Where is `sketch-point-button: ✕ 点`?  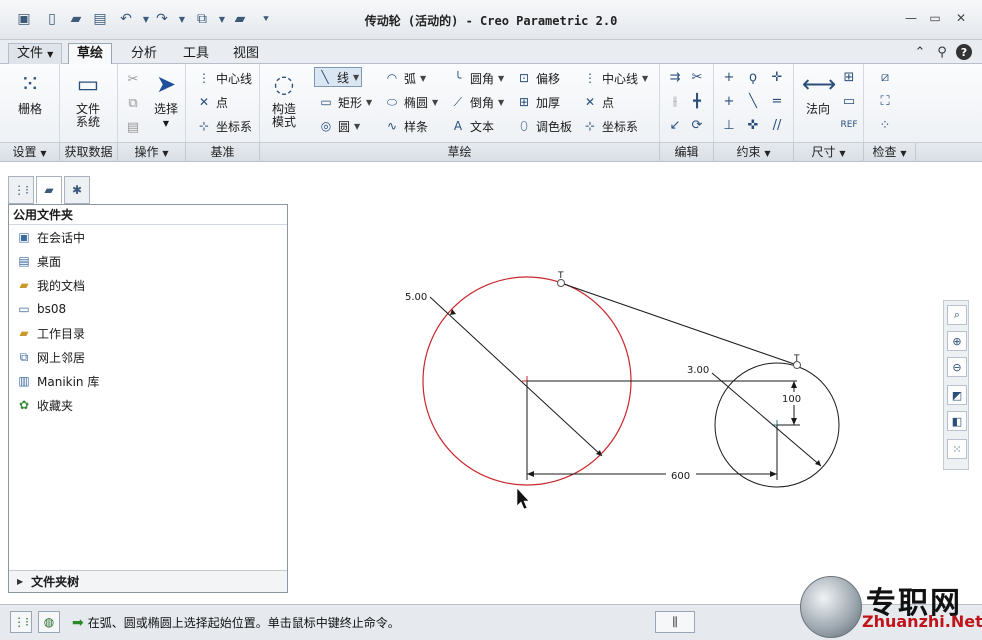 sketch-point-button: ✕ 点 is located at coordinates (598, 102).